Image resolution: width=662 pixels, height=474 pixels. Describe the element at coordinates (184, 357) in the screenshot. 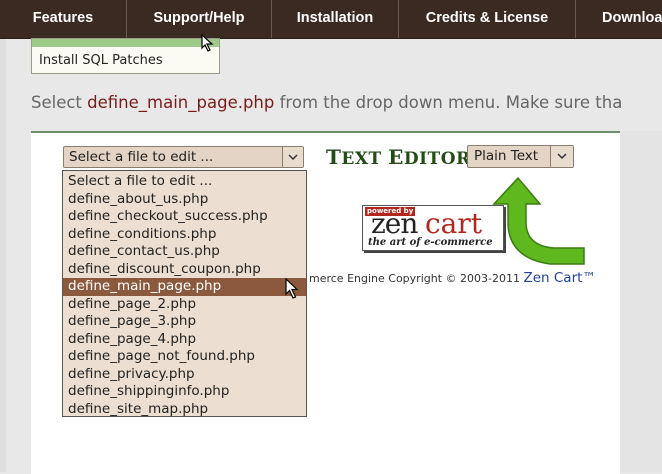

I see `dropdown-option: define_page_not_found.php` at that location.